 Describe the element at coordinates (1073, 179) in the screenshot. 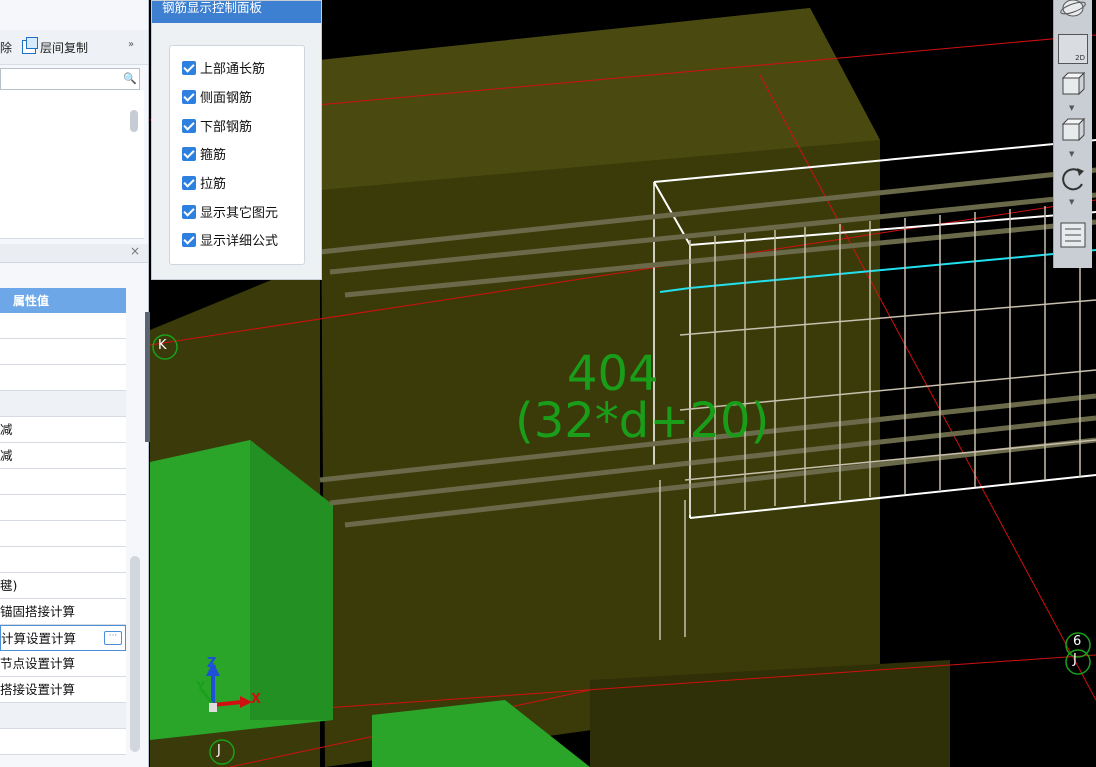

I see `rotate-icon` at that location.